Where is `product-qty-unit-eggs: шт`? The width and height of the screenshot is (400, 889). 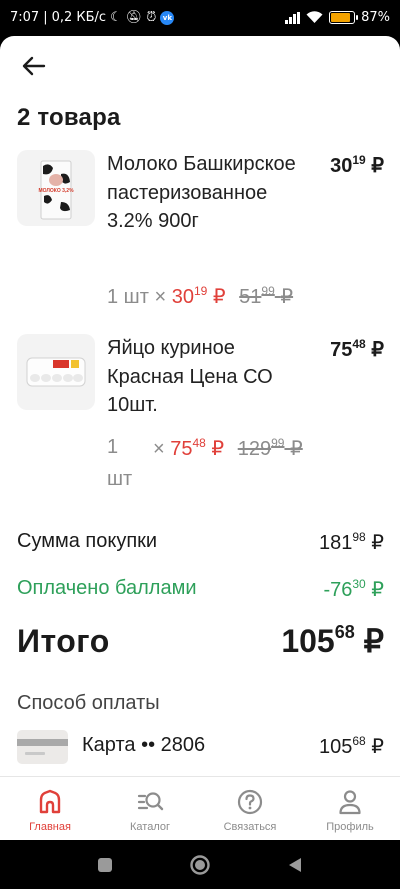
product-qty-unit-eggs: шт is located at coordinates (120, 479).